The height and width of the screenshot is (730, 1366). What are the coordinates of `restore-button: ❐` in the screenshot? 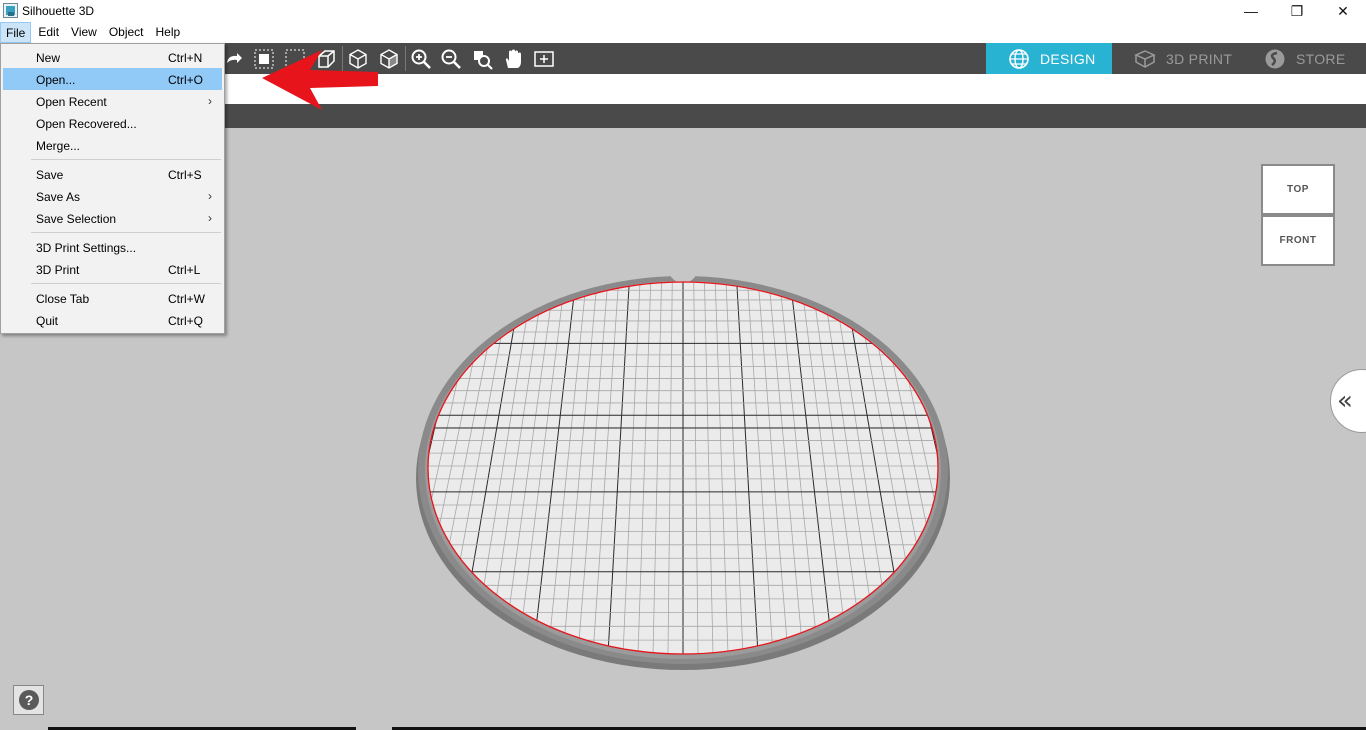 It's located at (1297, 11).